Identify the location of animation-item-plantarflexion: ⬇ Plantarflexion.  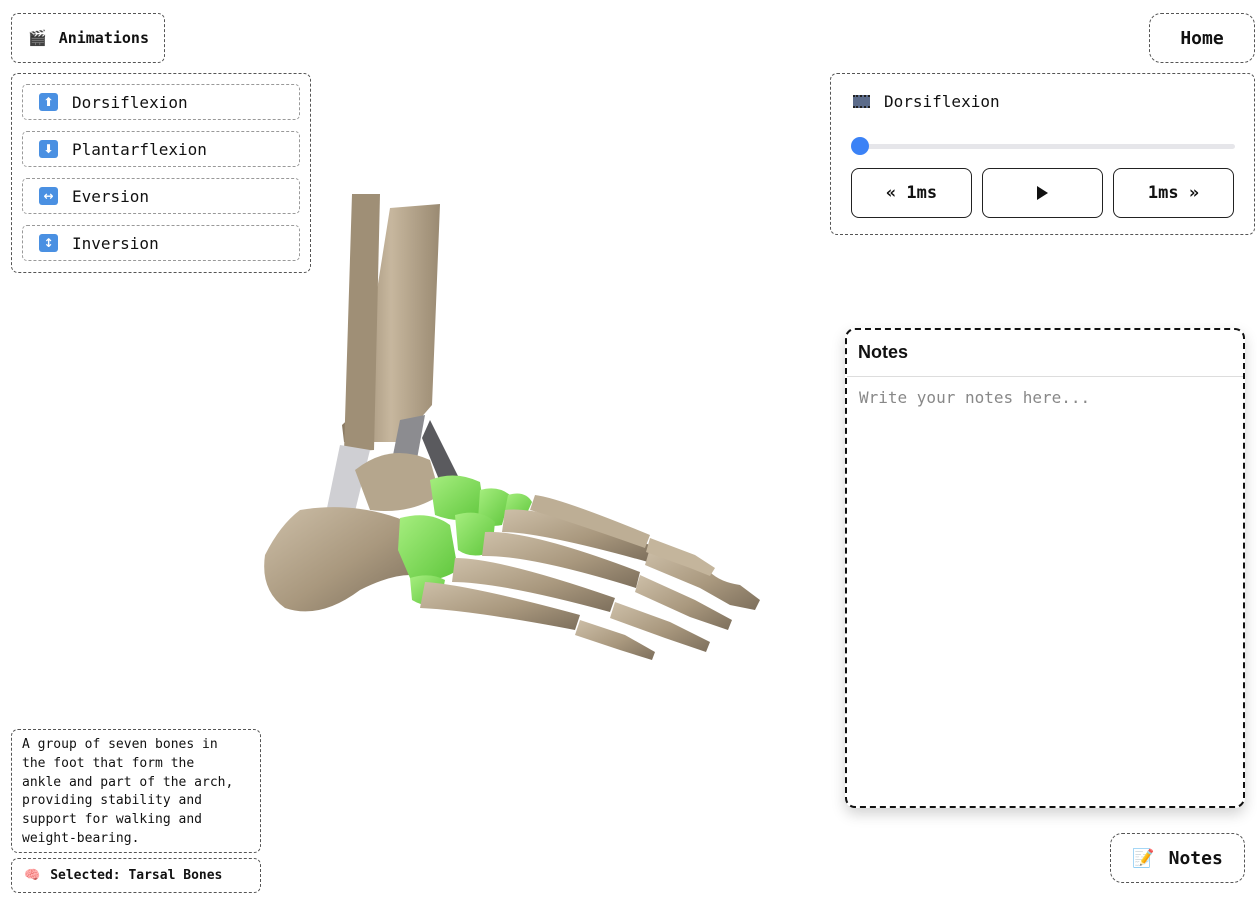
(161, 149).